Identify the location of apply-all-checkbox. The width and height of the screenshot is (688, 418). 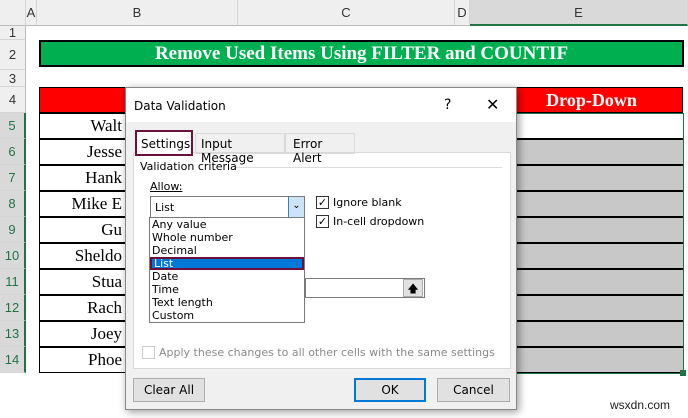
(148, 352).